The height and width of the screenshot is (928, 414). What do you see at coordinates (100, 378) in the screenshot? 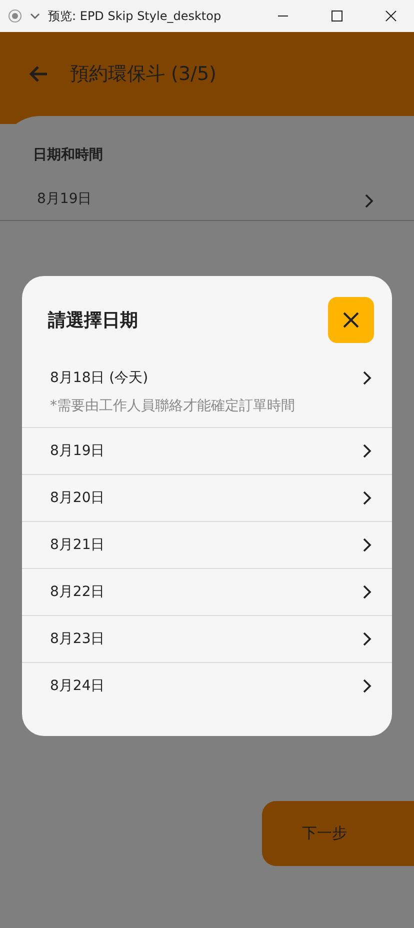
I see `date-label: 8月18日 (今天)` at bounding box center [100, 378].